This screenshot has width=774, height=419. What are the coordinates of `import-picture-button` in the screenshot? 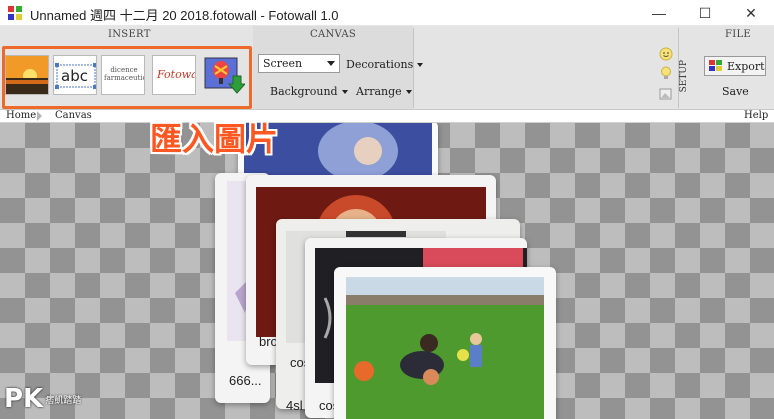 It's located at (224, 75).